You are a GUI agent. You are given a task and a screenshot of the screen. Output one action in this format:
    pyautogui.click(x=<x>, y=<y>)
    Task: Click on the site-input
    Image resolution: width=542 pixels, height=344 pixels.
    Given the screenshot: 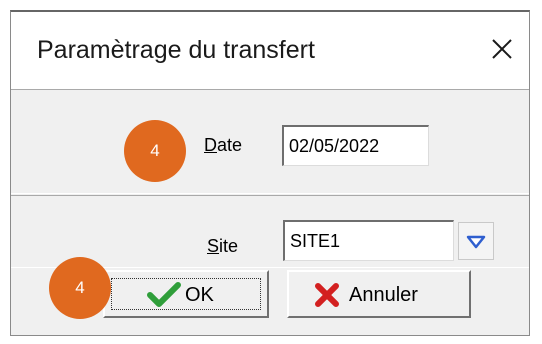 What is the action you would take?
    pyautogui.click(x=368, y=240)
    